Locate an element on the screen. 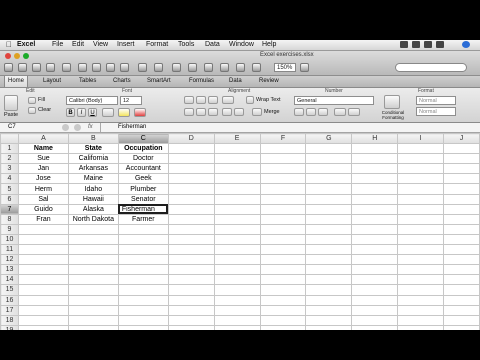  select-all-corner is located at coordinates (9, 138).